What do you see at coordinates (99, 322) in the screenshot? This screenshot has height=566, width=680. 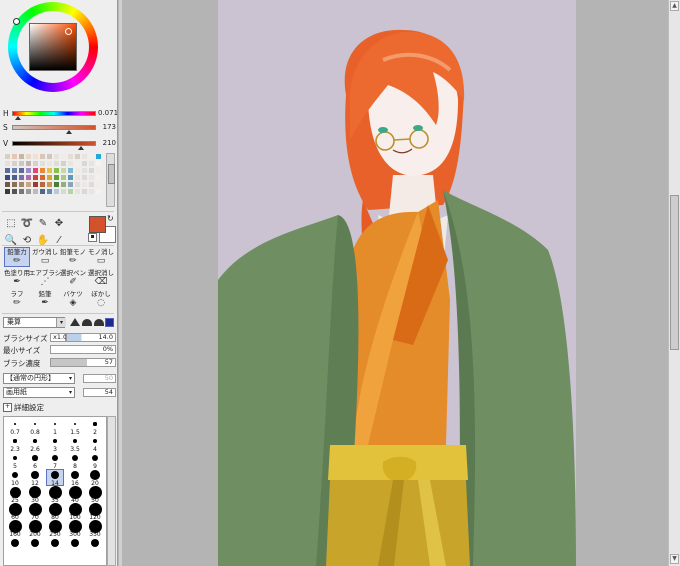 I see `shape-soft-icon` at bounding box center [99, 322].